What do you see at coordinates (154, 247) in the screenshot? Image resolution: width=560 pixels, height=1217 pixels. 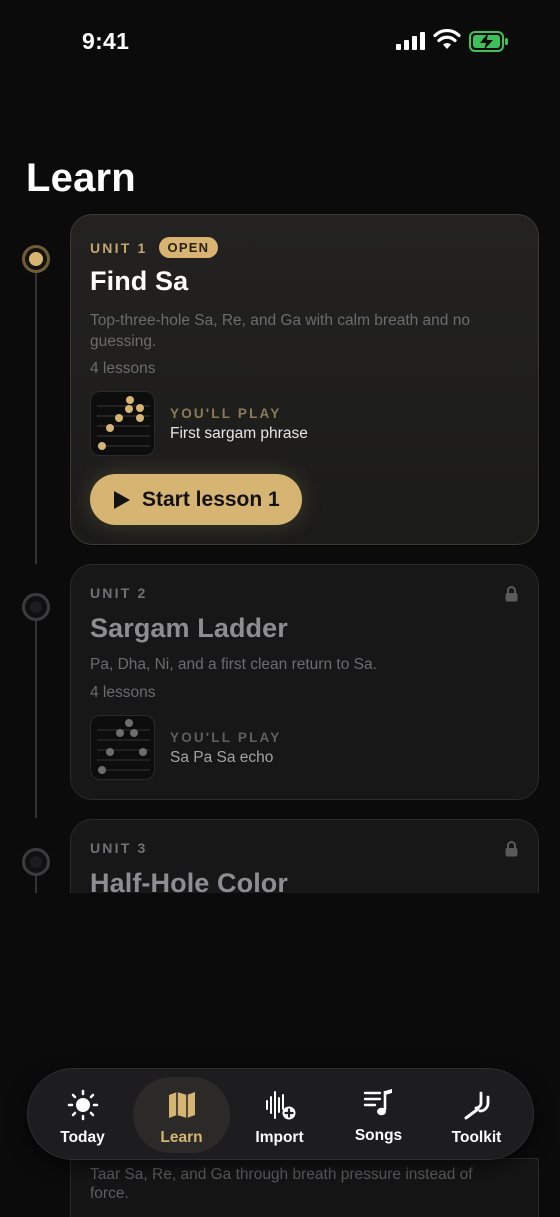 I see `unit-header: UNIT 1 OPEN` at bounding box center [154, 247].